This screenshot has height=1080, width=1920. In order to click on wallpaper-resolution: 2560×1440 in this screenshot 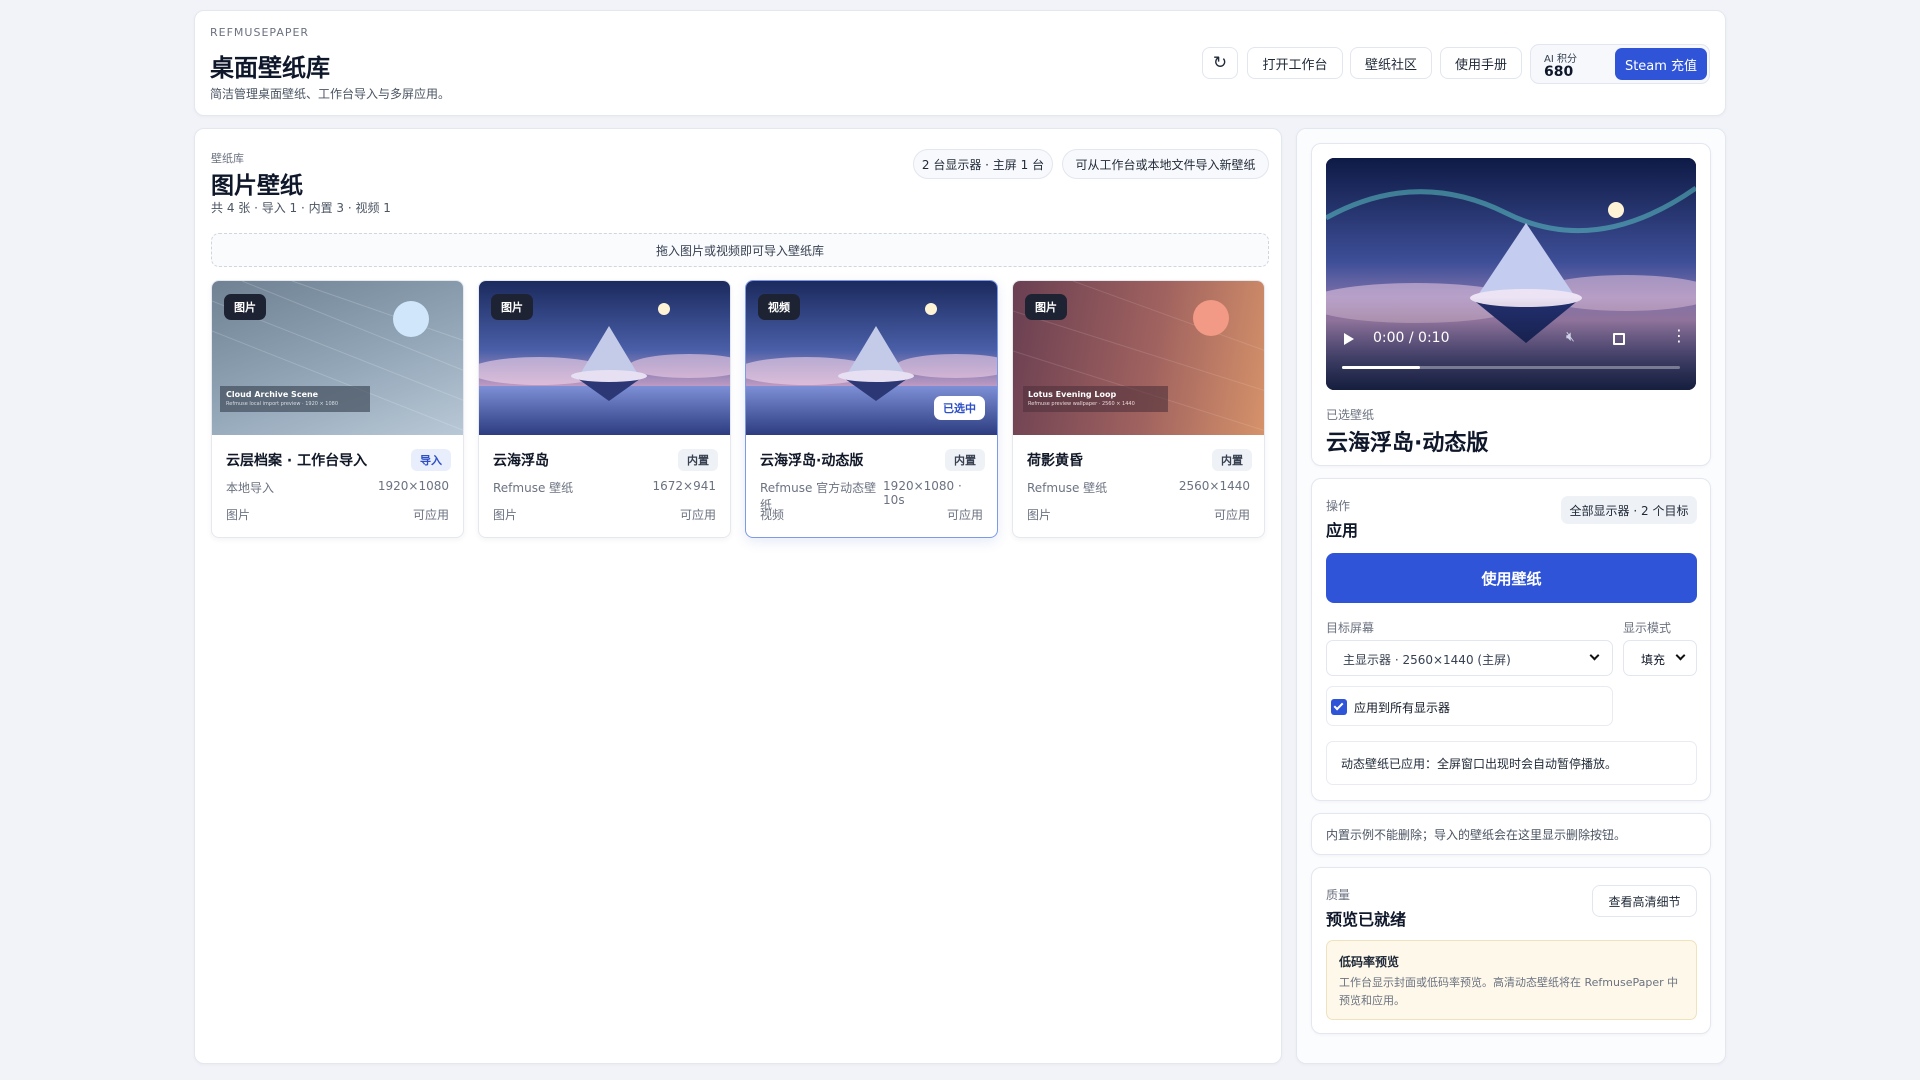, I will do `click(1214, 486)`.